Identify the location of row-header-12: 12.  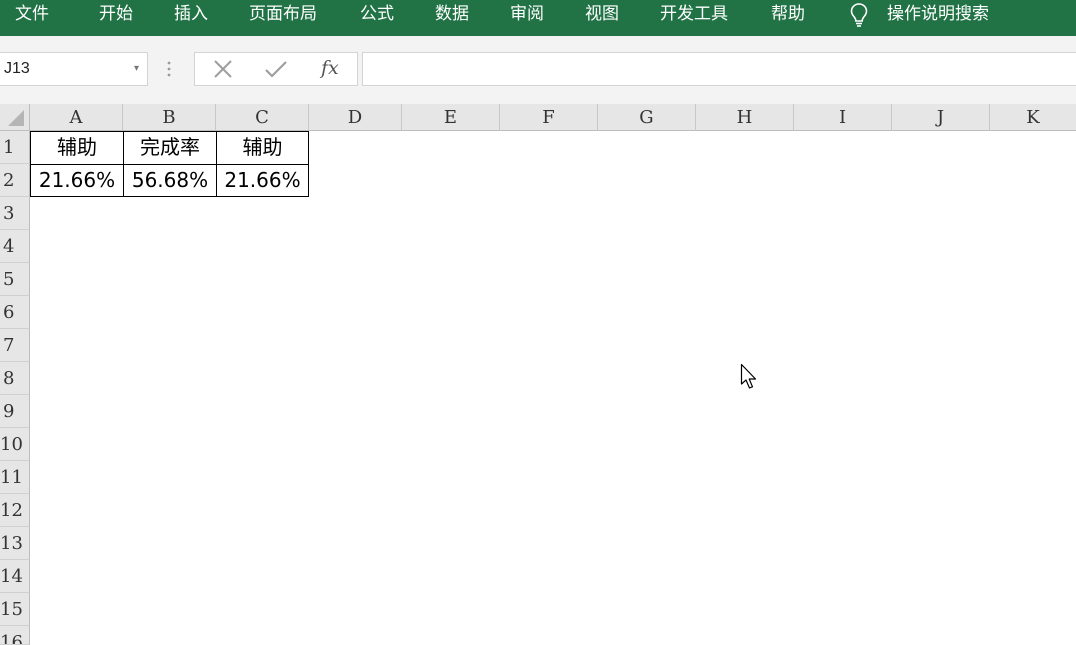
(15, 510).